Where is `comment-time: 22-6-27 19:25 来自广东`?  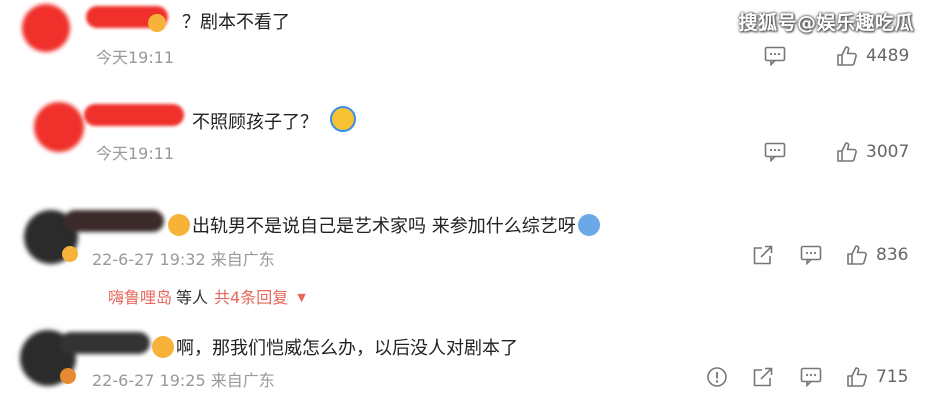
comment-time: 22-6-27 19:25 来自广东 is located at coordinates (183, 380).